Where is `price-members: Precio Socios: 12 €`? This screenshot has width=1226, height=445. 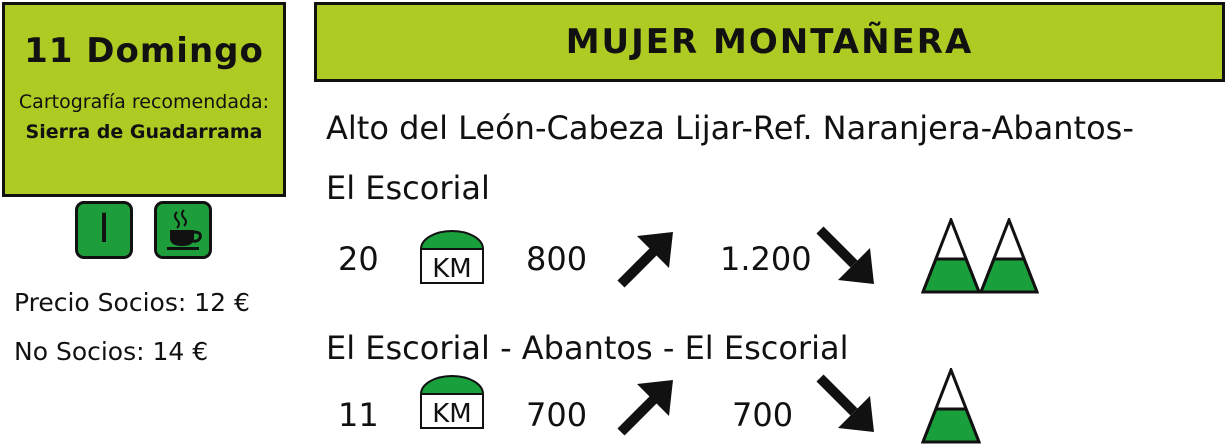
price-members: Precio Socios: 12 € is located at coordinates (132, 302).